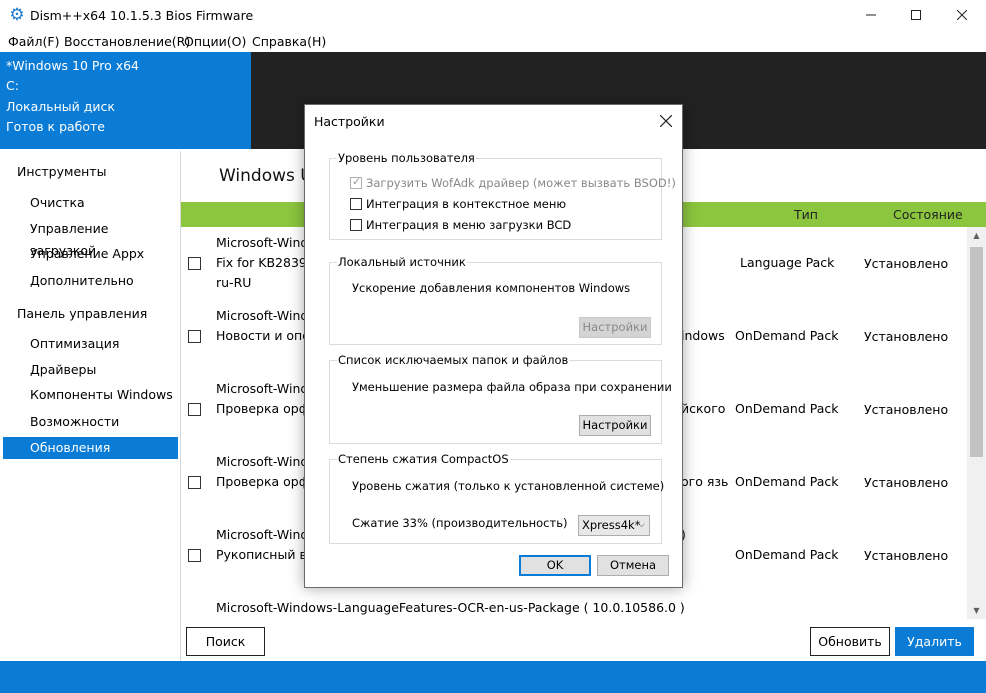 Image resolution: width=986 pixels, height=693 pixels. I want to click on close-button, so click(962, 15).